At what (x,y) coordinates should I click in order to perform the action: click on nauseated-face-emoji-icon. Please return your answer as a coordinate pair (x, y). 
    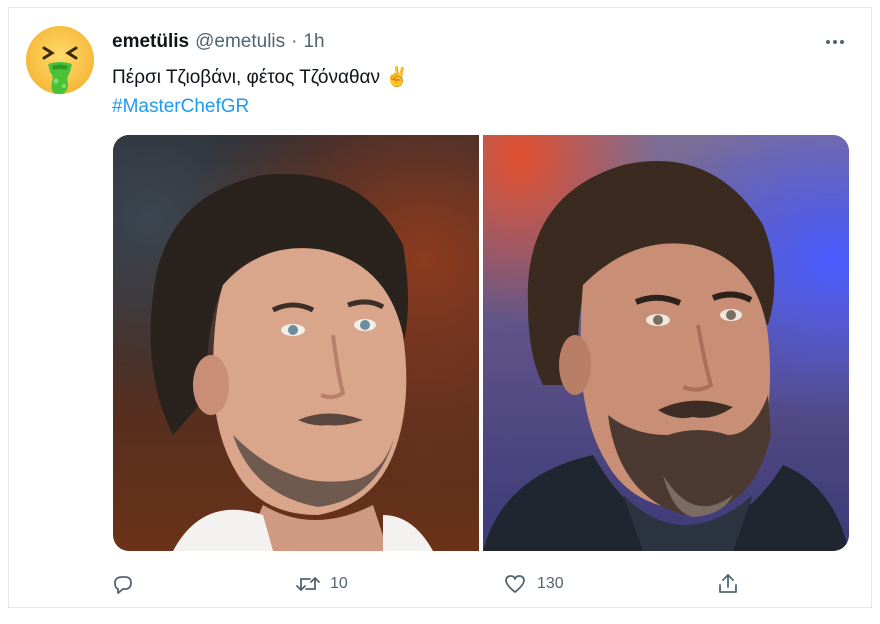
    Looking at the image, I should click on (60, 70).